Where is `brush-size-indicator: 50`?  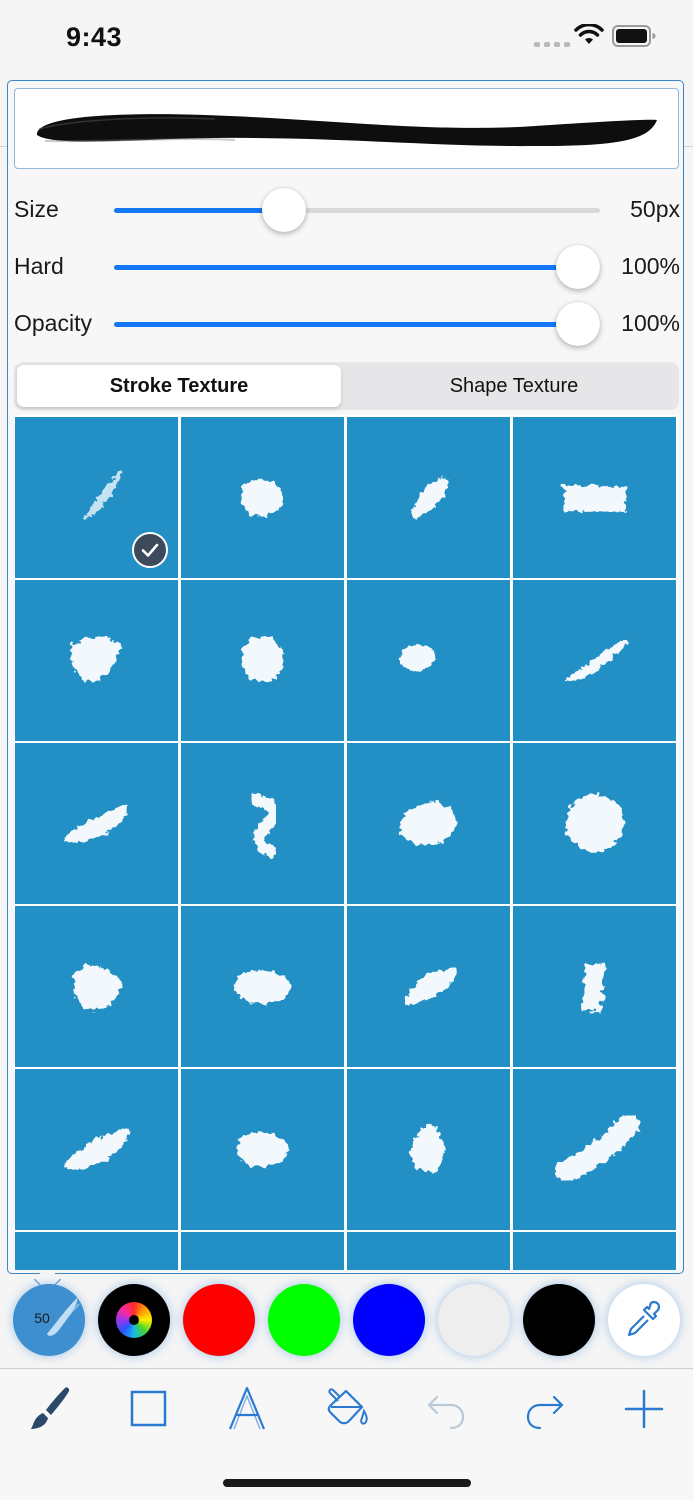
brush-size-indicator: 50 is located at coordinates (42, 1318).